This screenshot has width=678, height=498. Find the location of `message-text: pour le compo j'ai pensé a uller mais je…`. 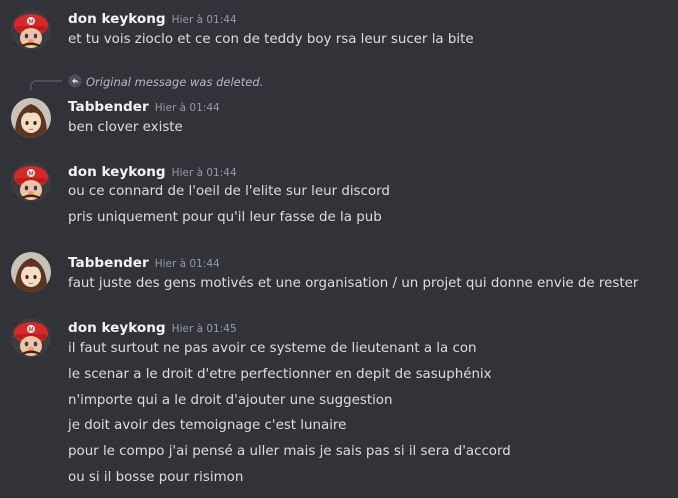

message-text: pour le compo j'ai pensé a uller mais je… is located at coordinates (289, 451).